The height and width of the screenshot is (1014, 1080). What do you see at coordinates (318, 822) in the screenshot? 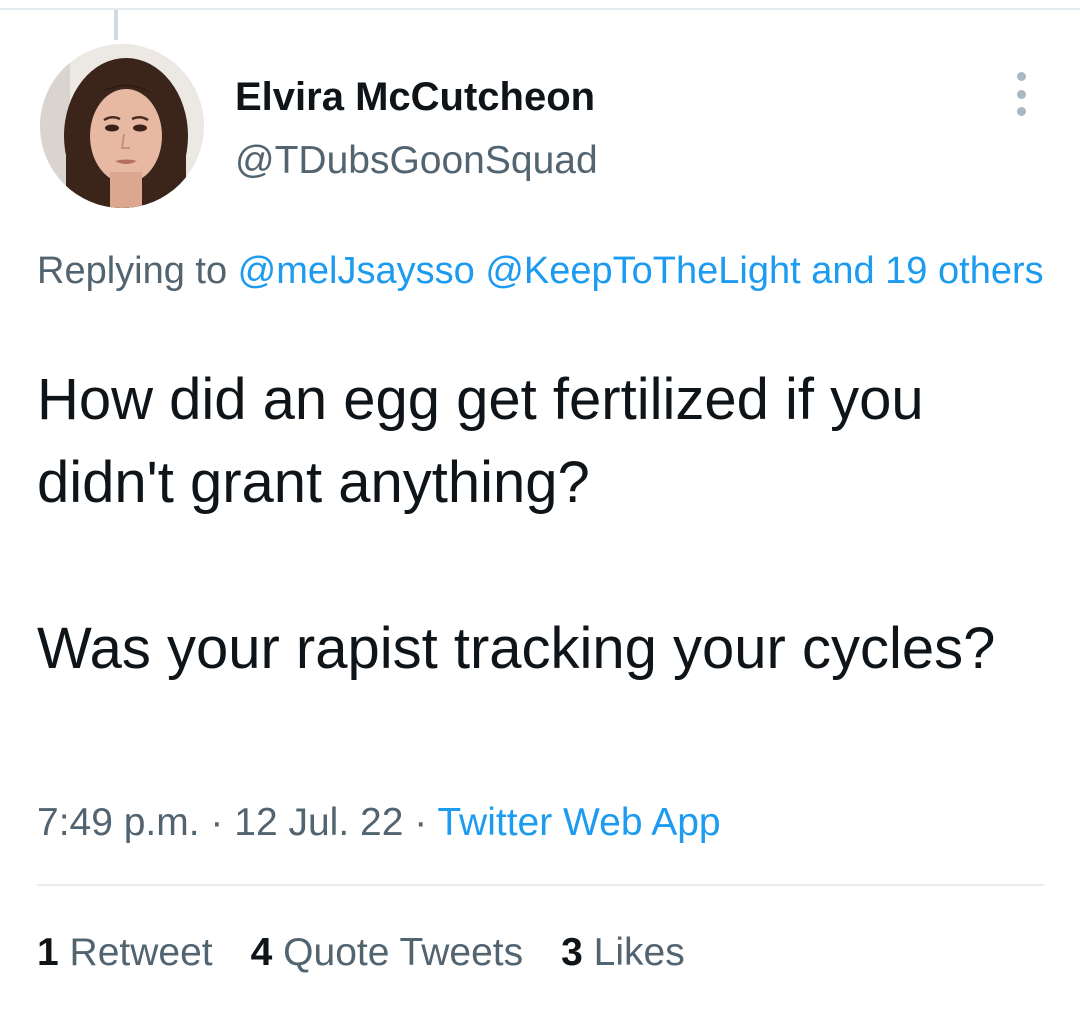
I see `tweet-date: 12 Jul. 22` at bounding box center [318, 822].